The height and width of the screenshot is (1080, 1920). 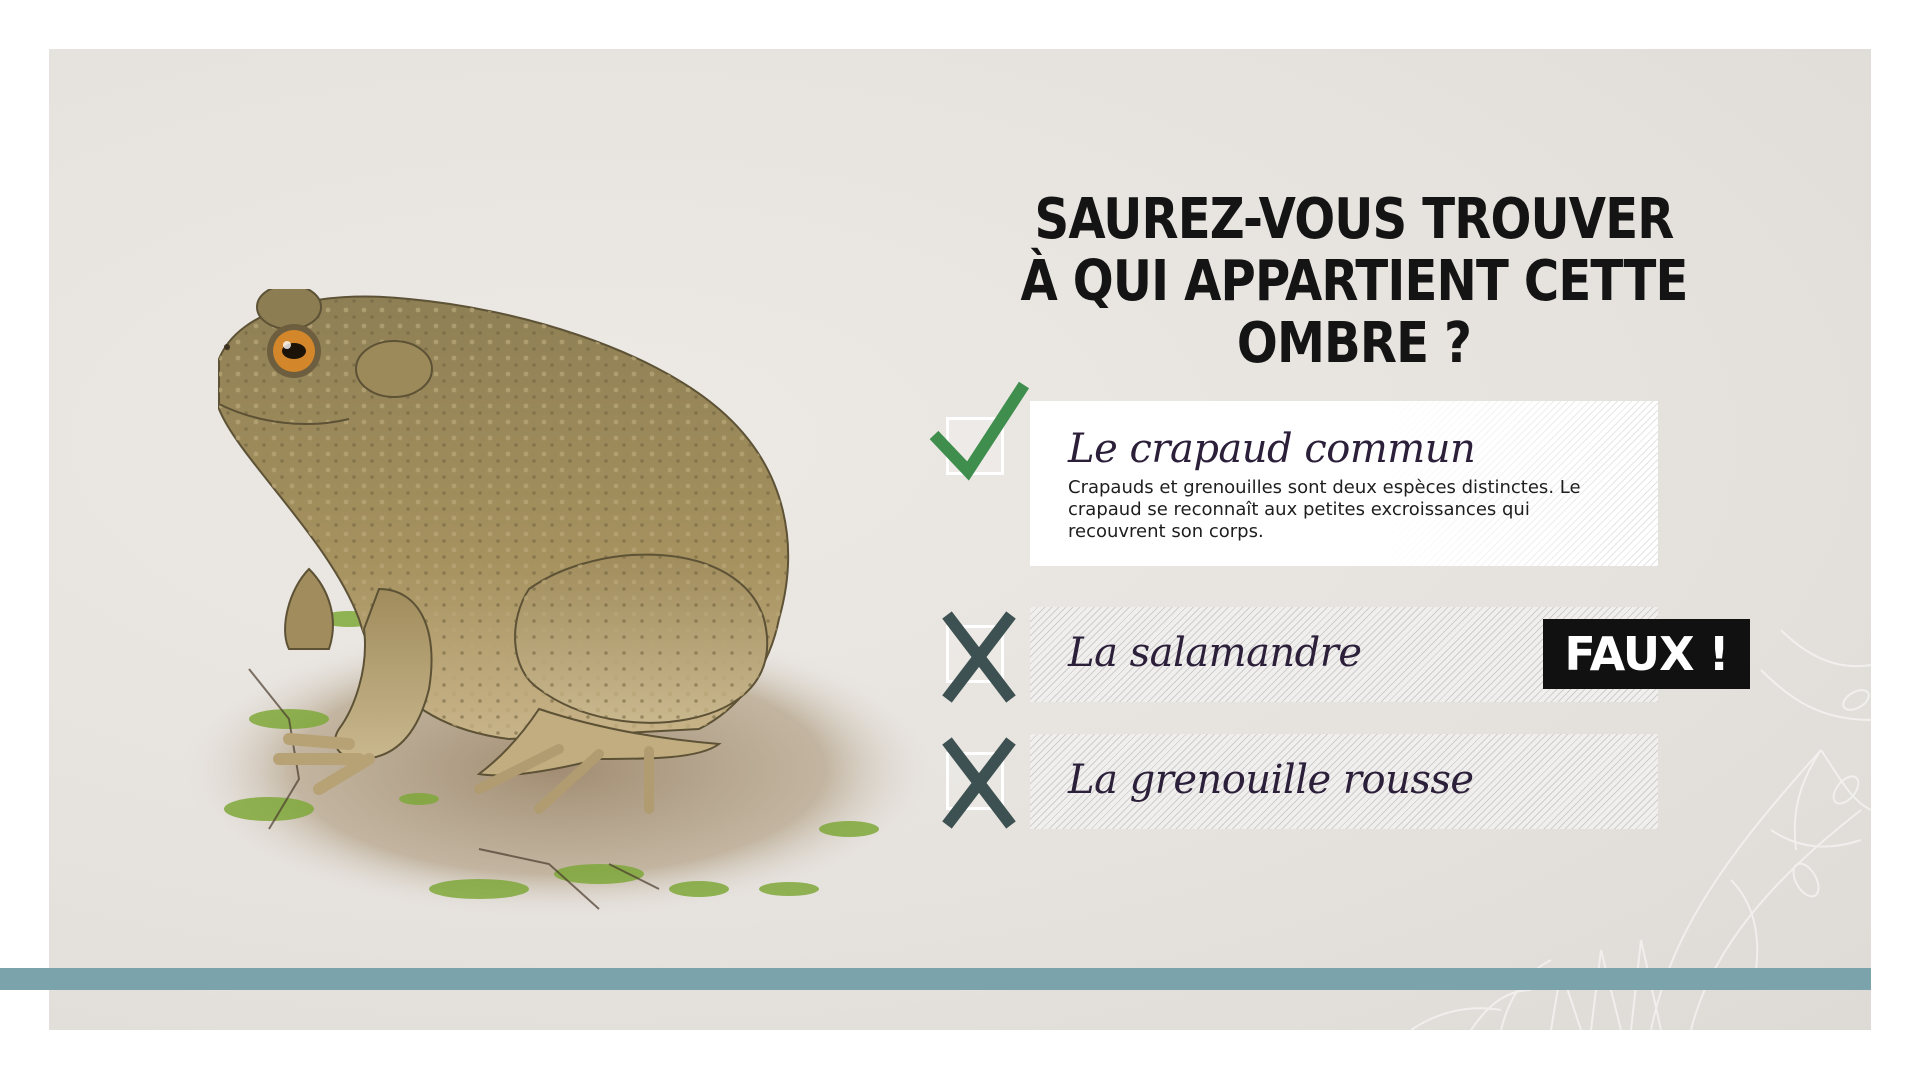 I want to click on answer-option-3: La grenouille rousse, so click(x=1349, y=789).